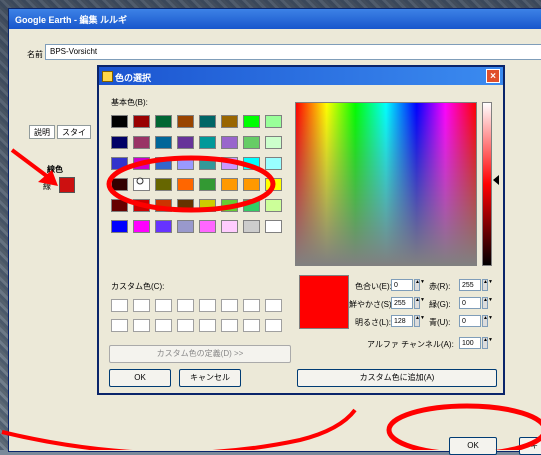  I want to click on red-spinner: ▲▼, so click(487, 285).